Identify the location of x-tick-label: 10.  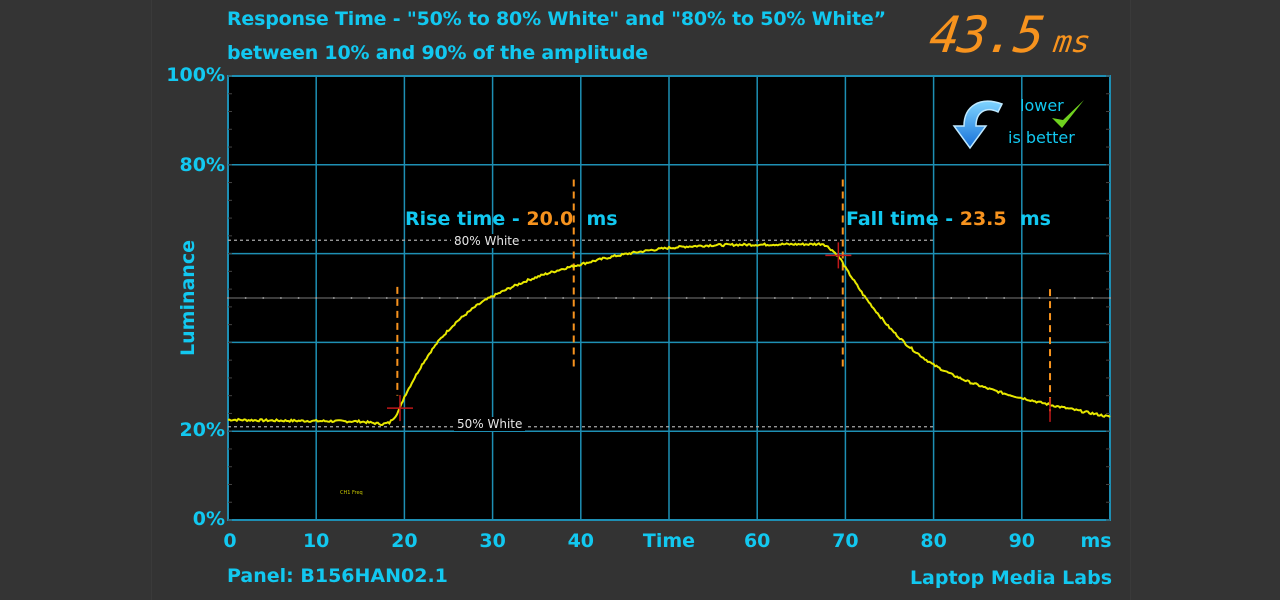
(316, 541).